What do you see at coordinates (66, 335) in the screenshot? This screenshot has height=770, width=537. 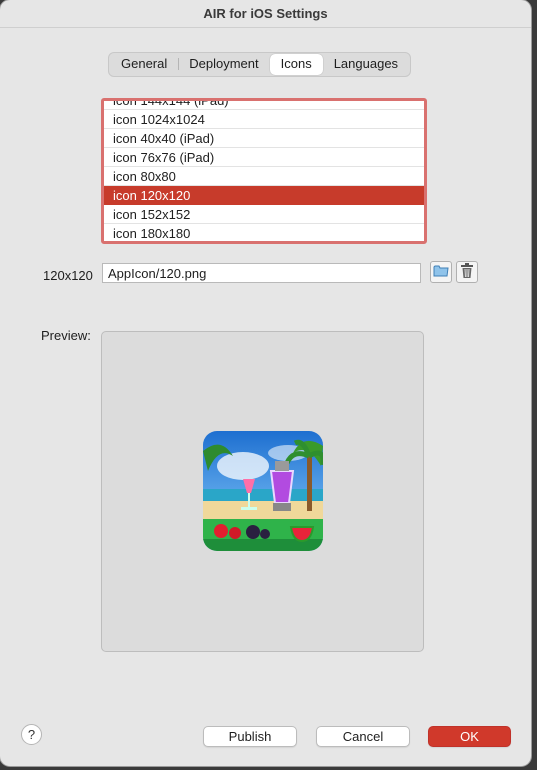 I see `preview-label: Preview:` at bounding box center [66, 335].